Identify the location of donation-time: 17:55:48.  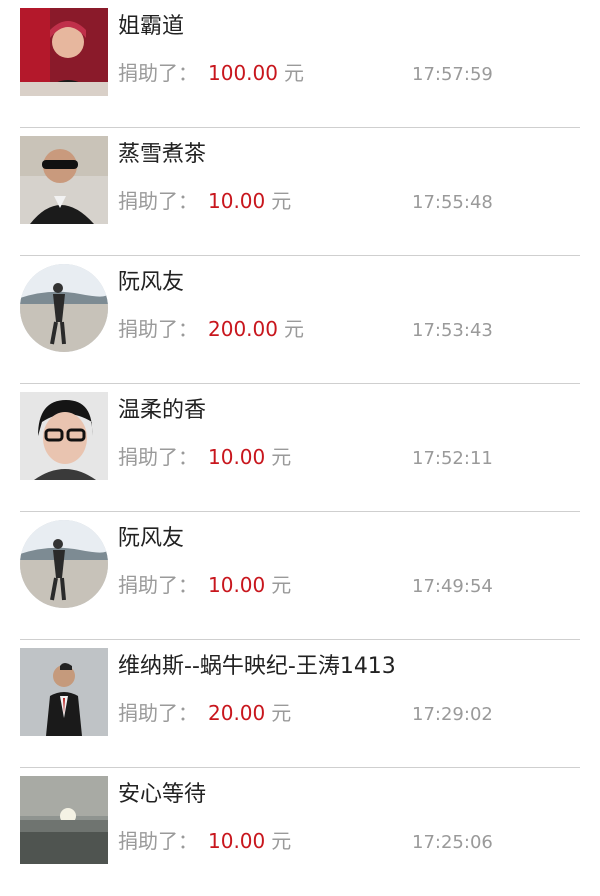
(452, 202).